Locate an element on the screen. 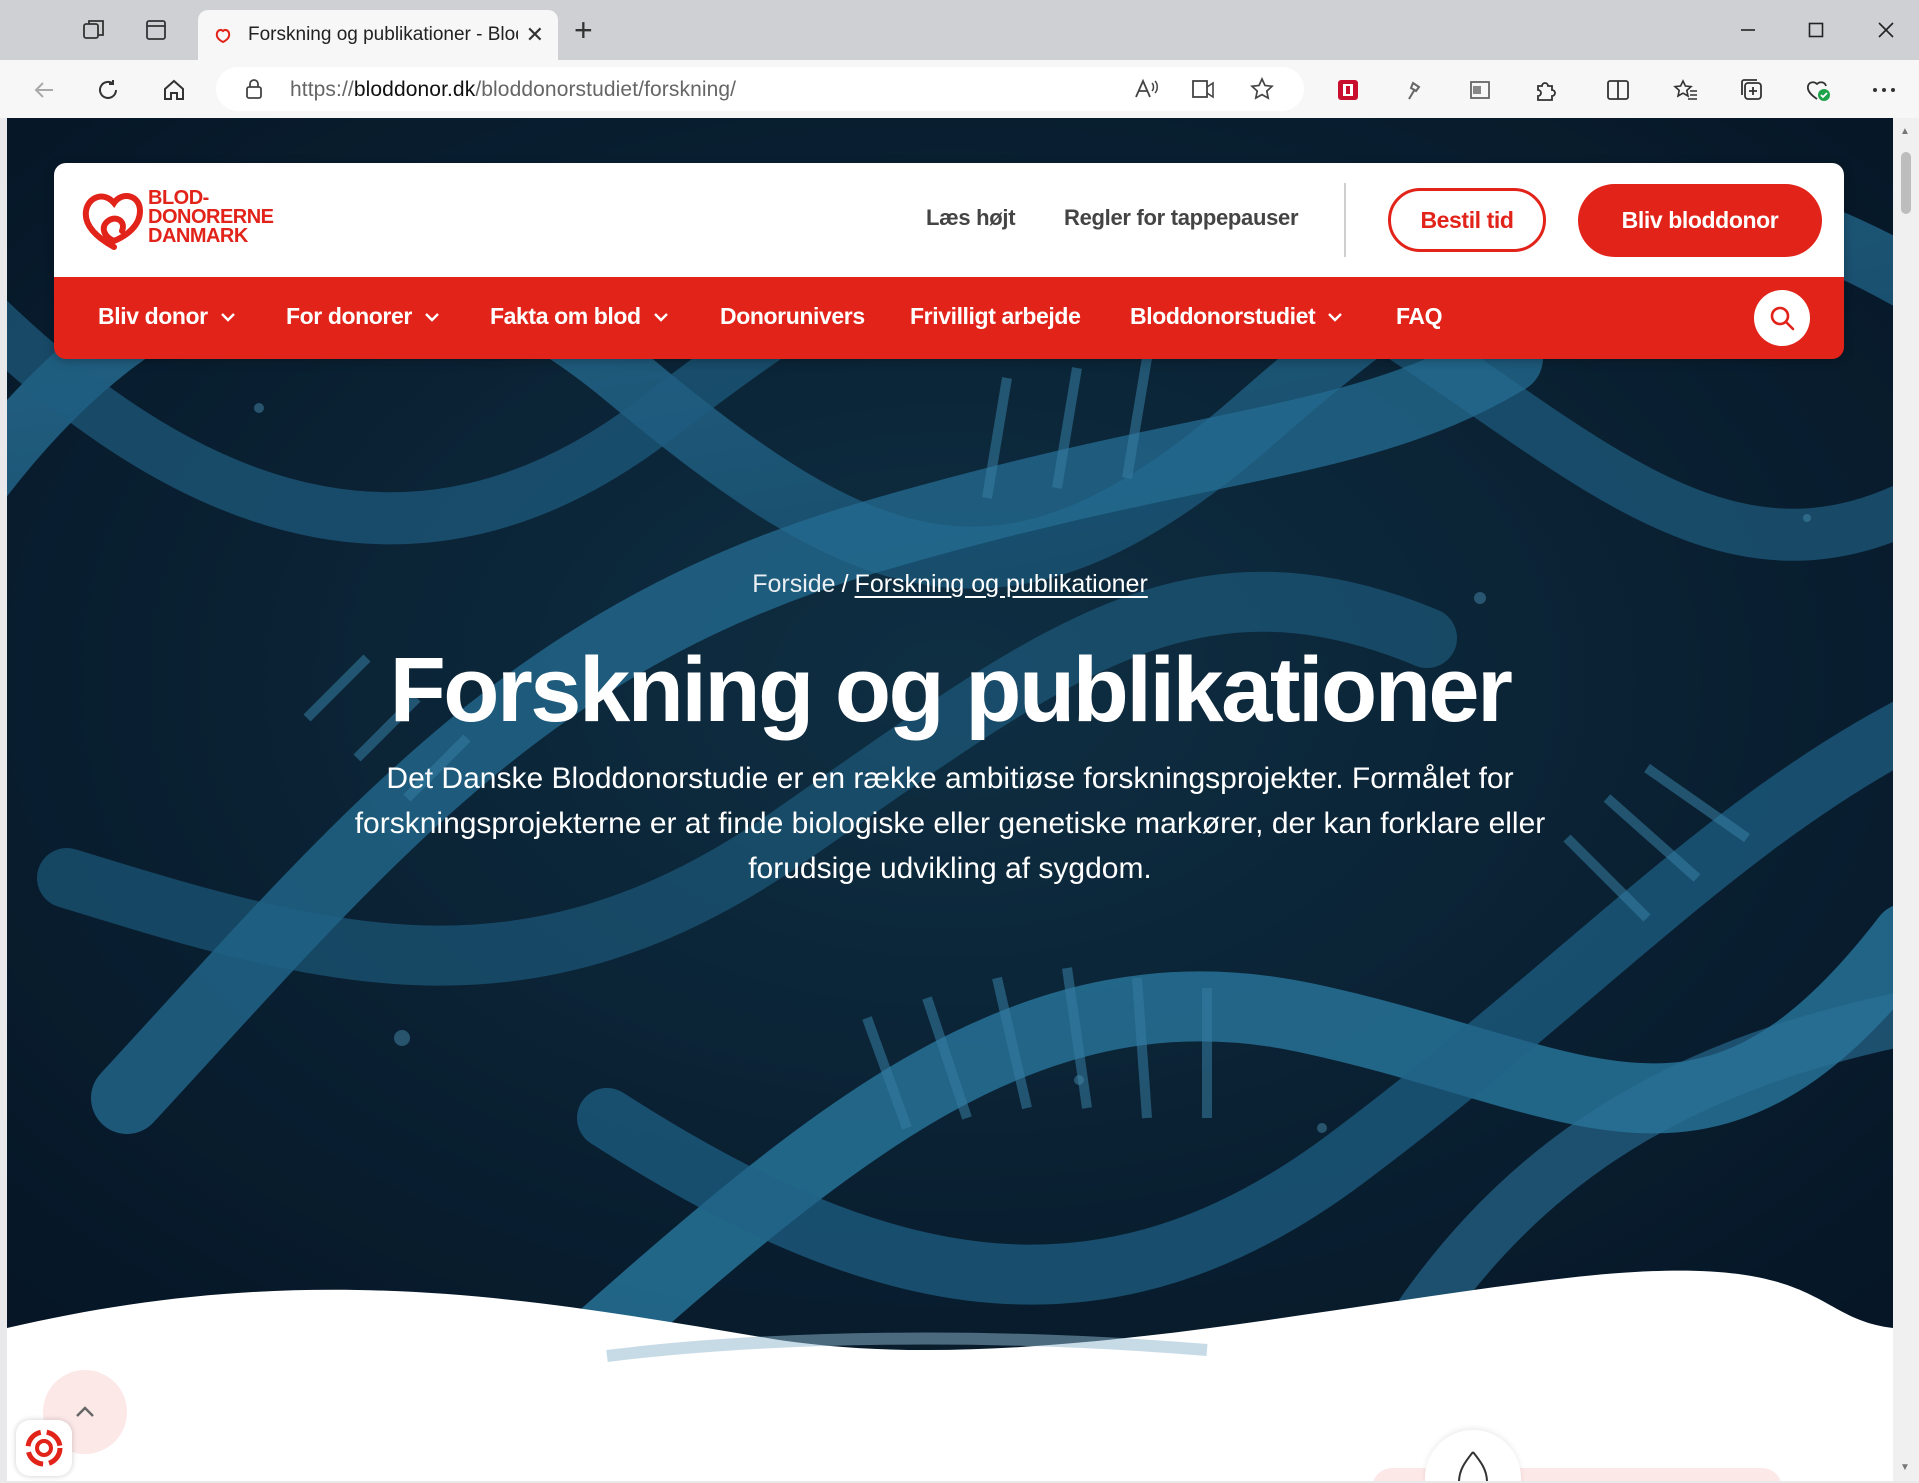  nav-item-frivilligt-arbejde: Frivilligt arbejde is located at coordinates (995, 316).